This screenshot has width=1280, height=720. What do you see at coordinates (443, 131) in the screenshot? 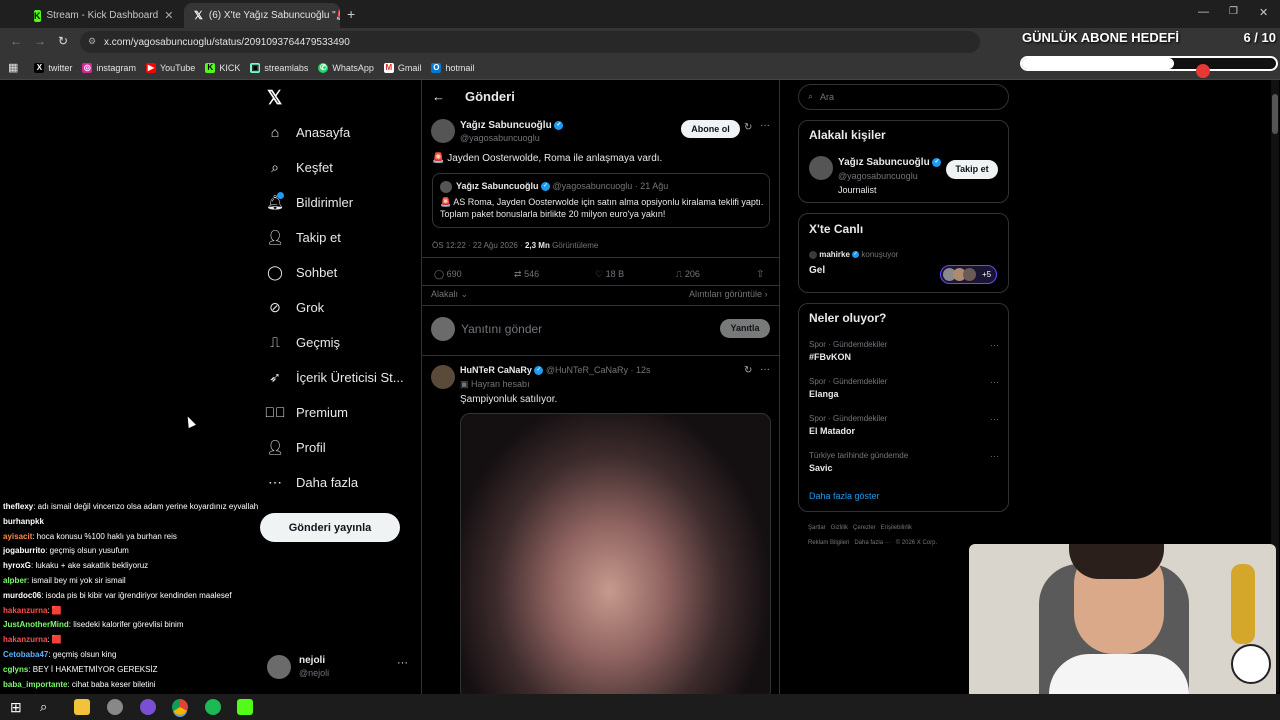
I see `author-avatar` at bounding box center [443, 131].